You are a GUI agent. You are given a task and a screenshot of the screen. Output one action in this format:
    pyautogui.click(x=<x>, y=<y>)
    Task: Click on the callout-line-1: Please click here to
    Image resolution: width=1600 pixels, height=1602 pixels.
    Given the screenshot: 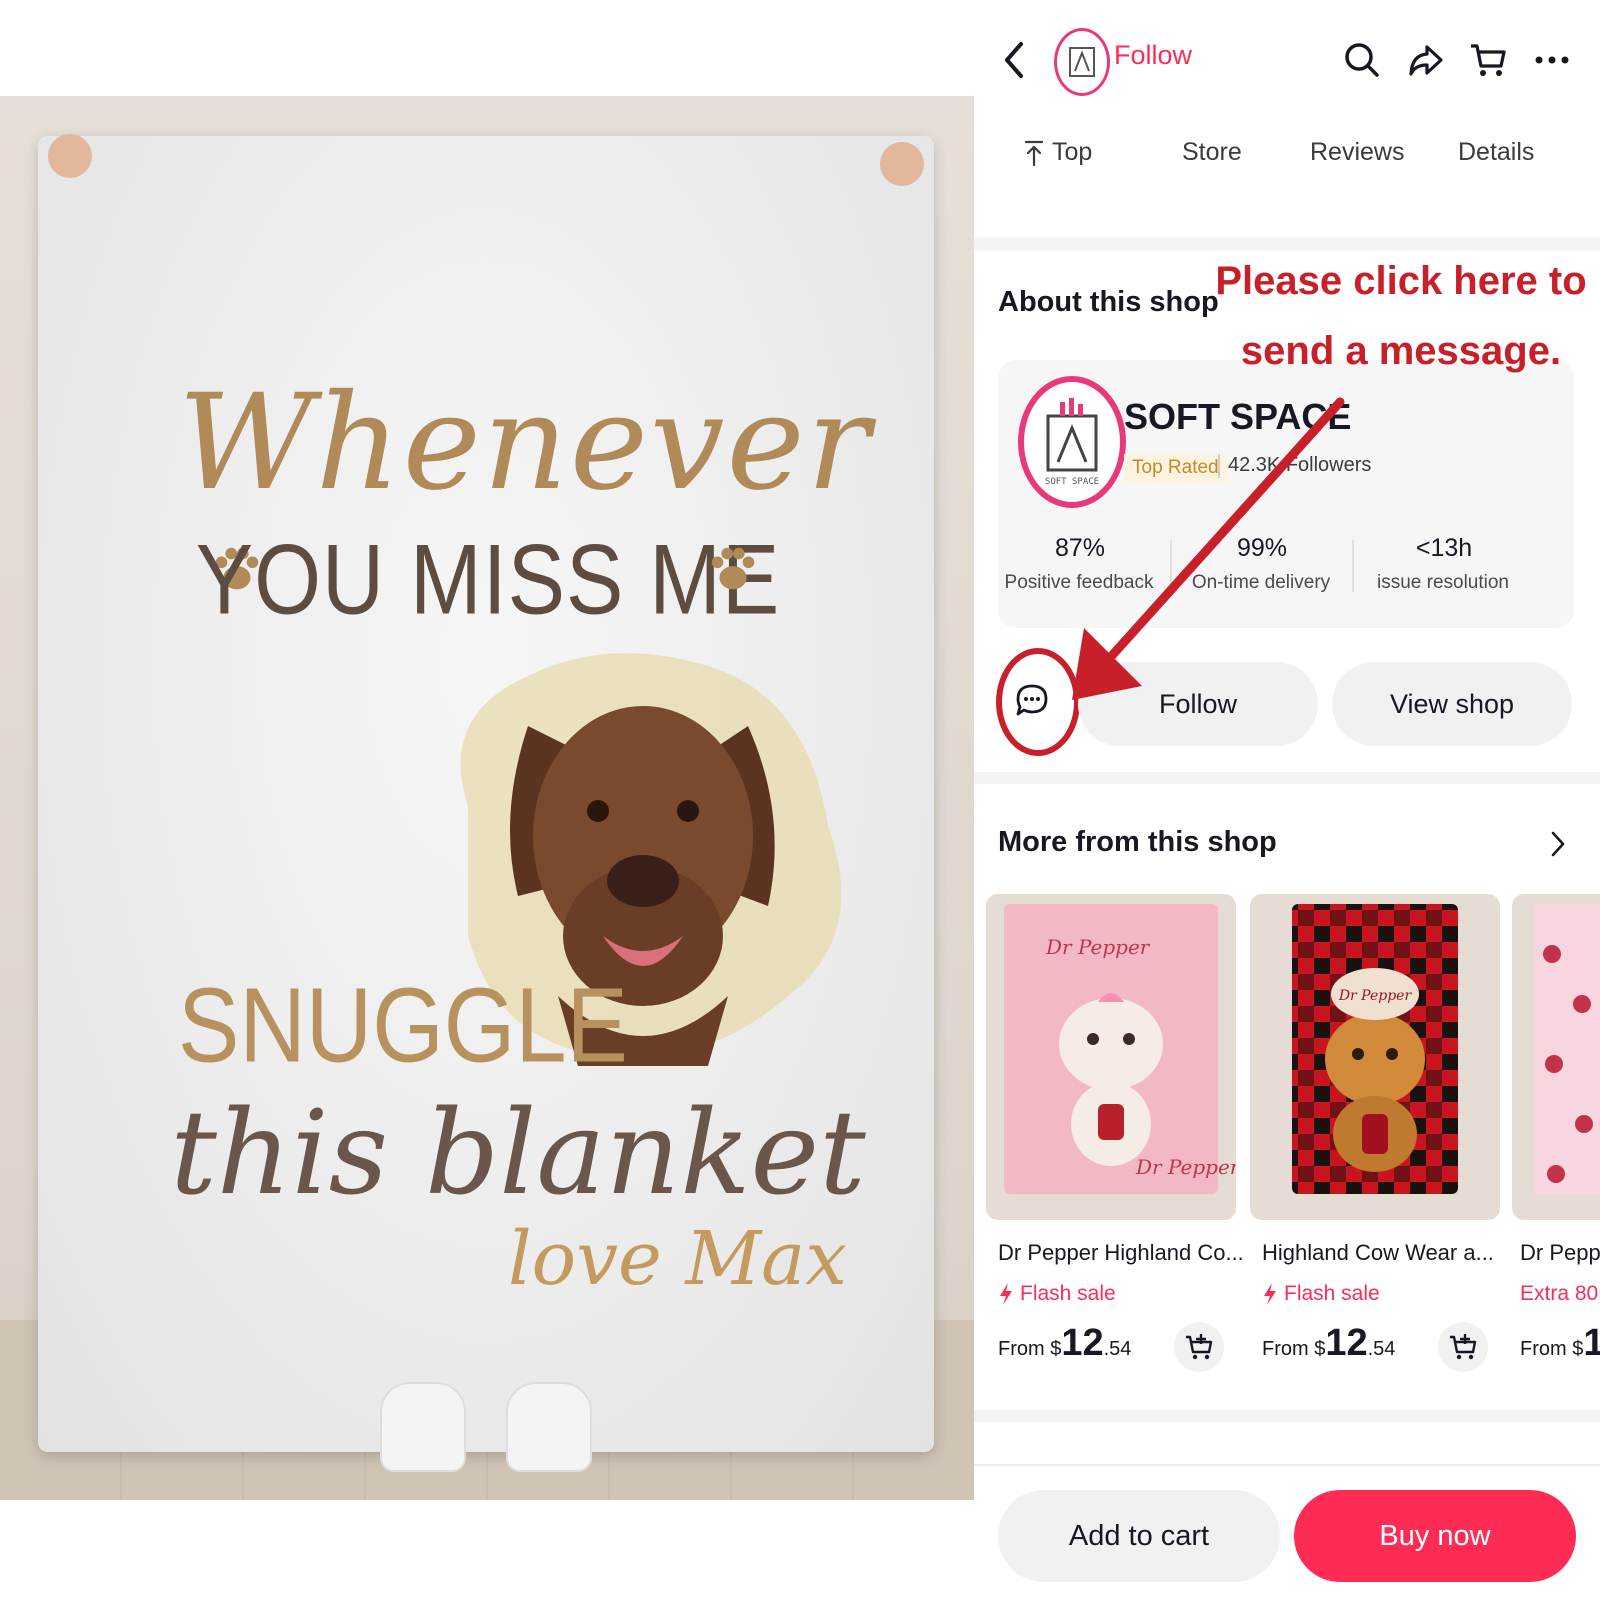 What is the action you would take?
    pyautogui.click(x=1401, y=281)
    